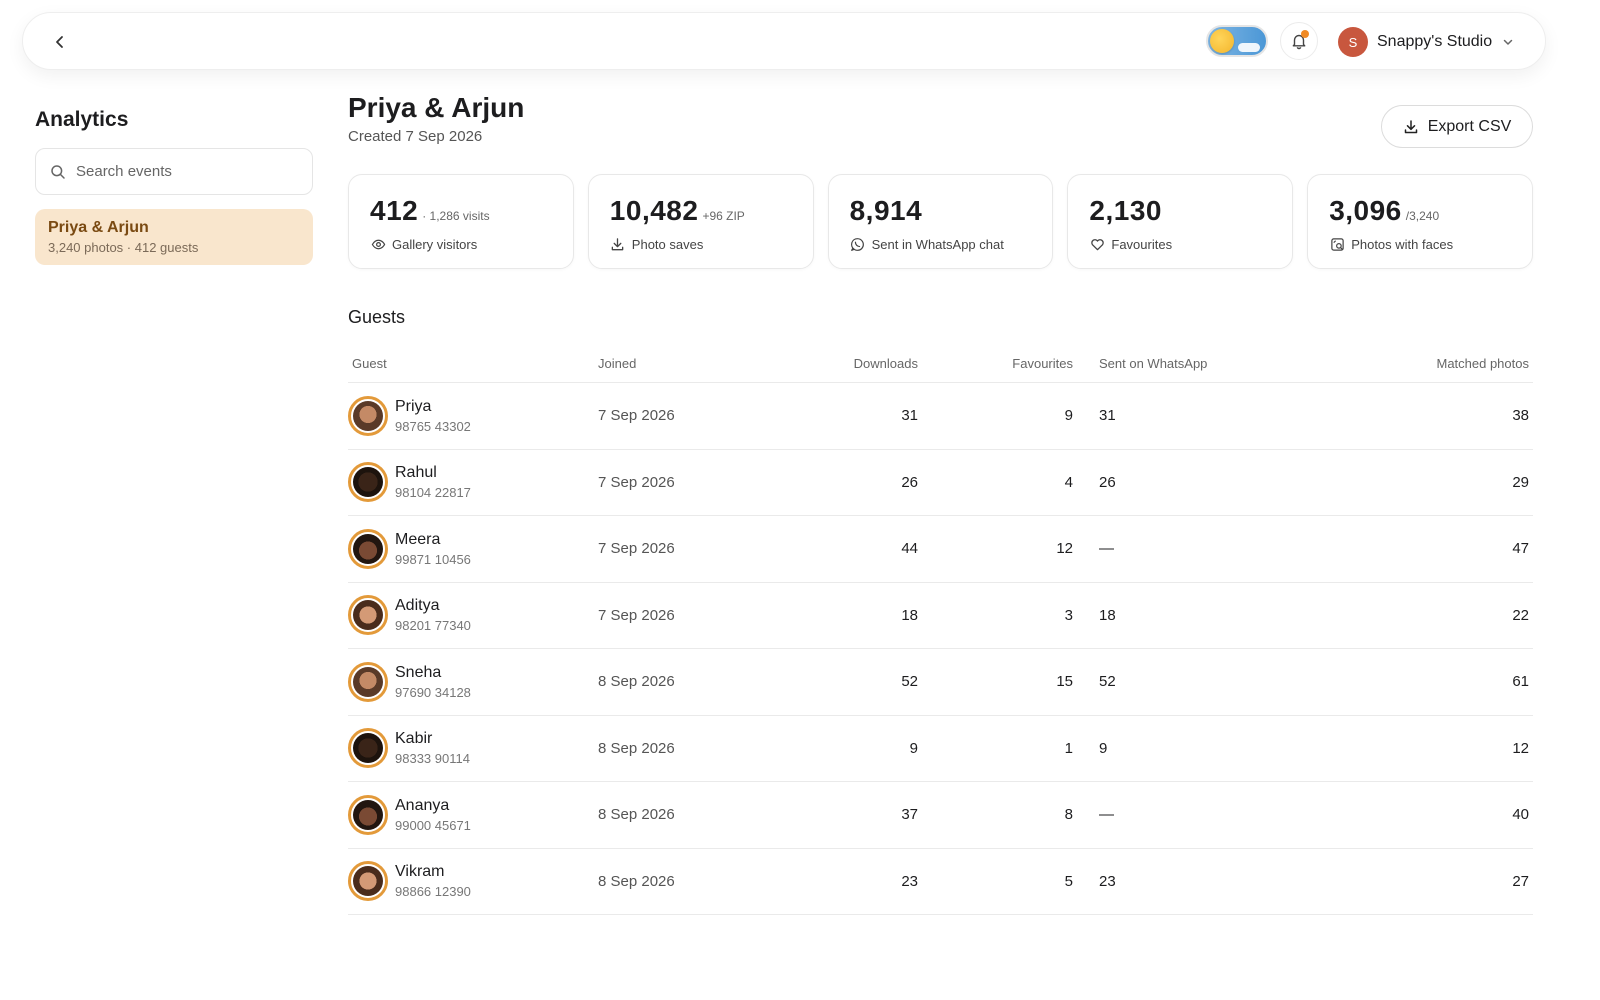 This screenshot has width=1600, height=1000. Describe the element at coordinates (1107, 682) in the screenshot. I see `guest-whatsapp: 52` at that location.